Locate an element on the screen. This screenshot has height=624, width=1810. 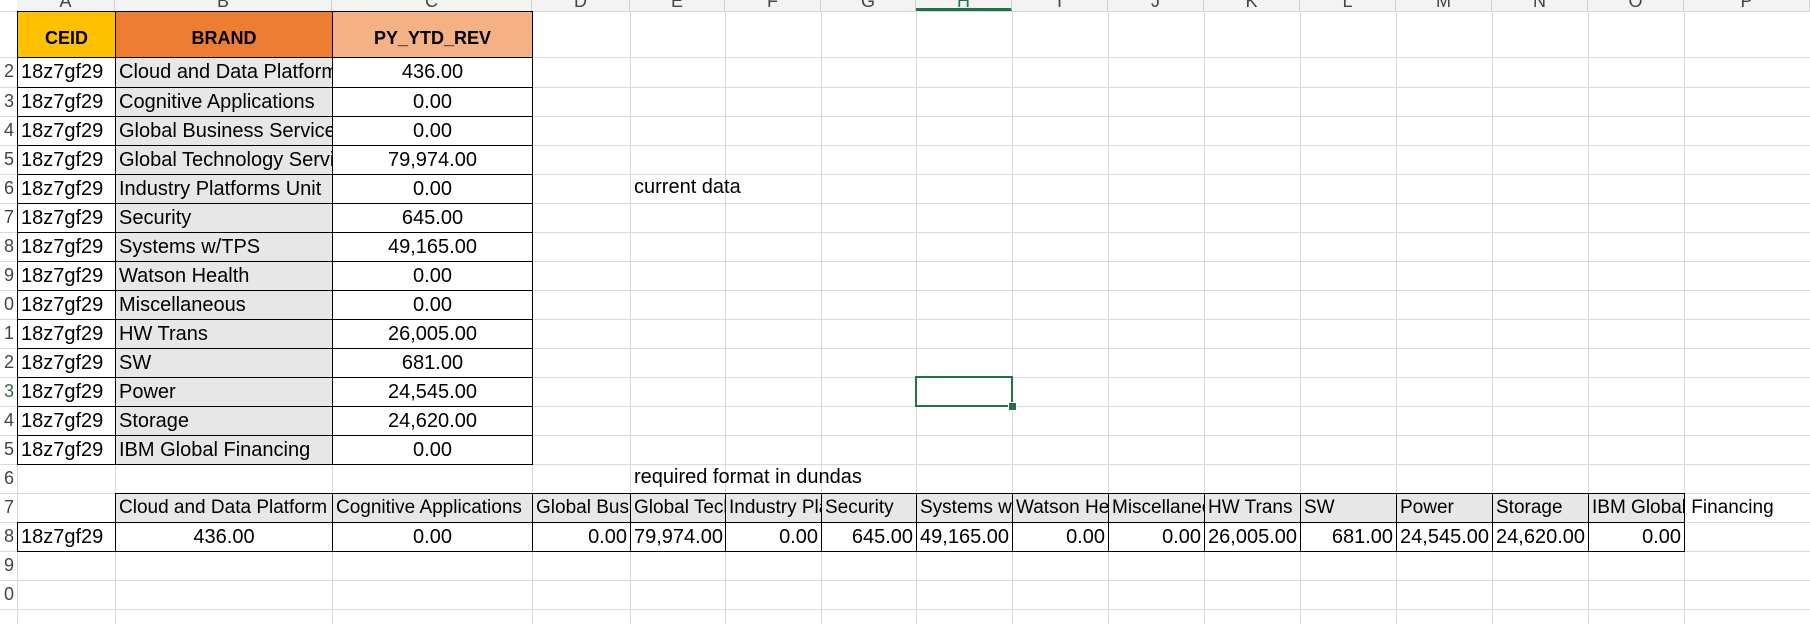
brand-value-cell: 26,005.00 is located at coordinates (1252, 537).